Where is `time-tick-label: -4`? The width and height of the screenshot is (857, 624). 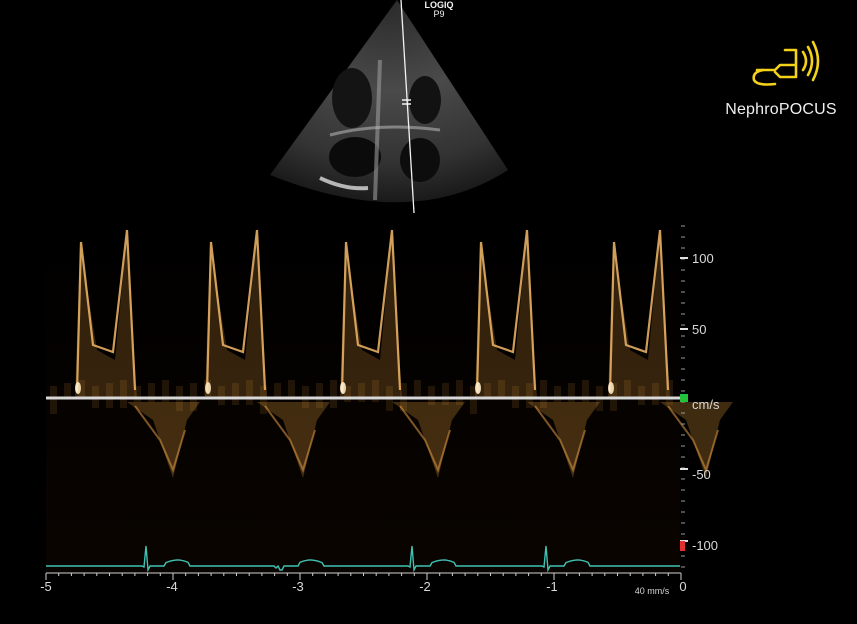 time-tick-label: -4 is located at coordinates (172, 586).